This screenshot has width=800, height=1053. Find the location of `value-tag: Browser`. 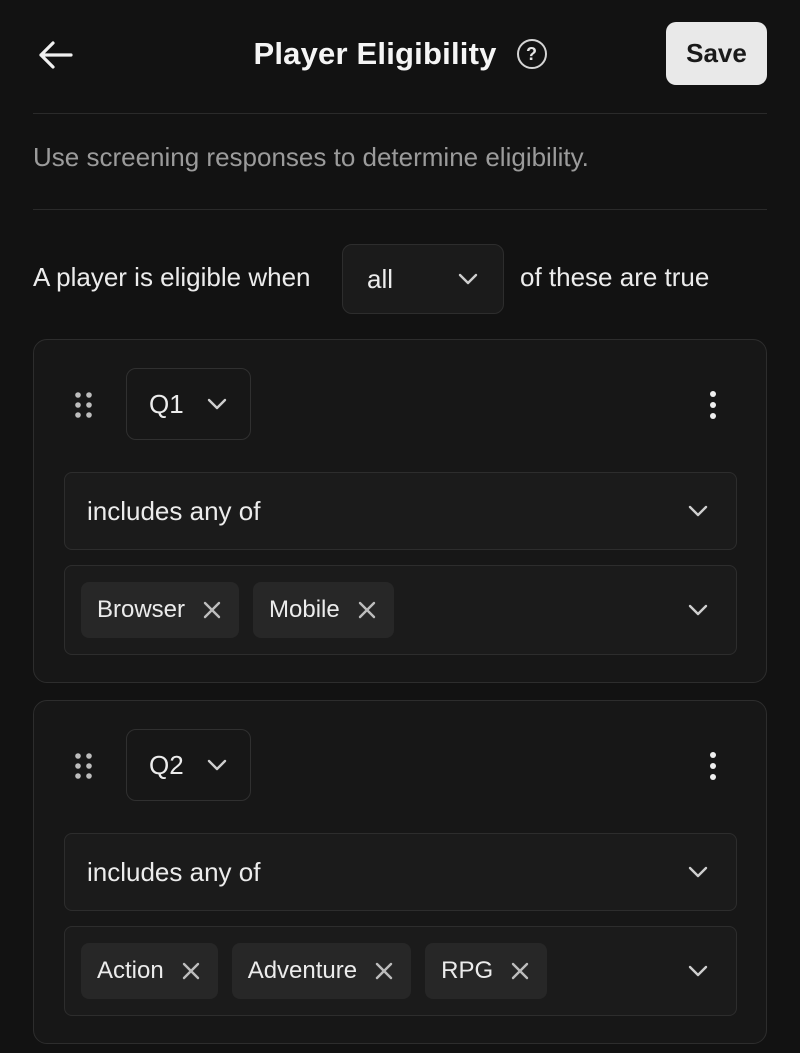

value-tag: Browser is located at coordinates (160, 610).